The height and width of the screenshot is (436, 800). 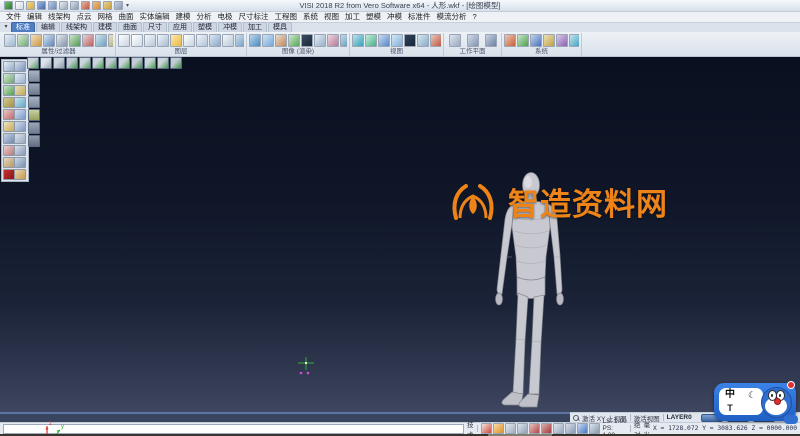 What do you see at coordinates (423, 40) in the screenshot?
I see `dynamic-view-icon` at bounding box center [423, 40].